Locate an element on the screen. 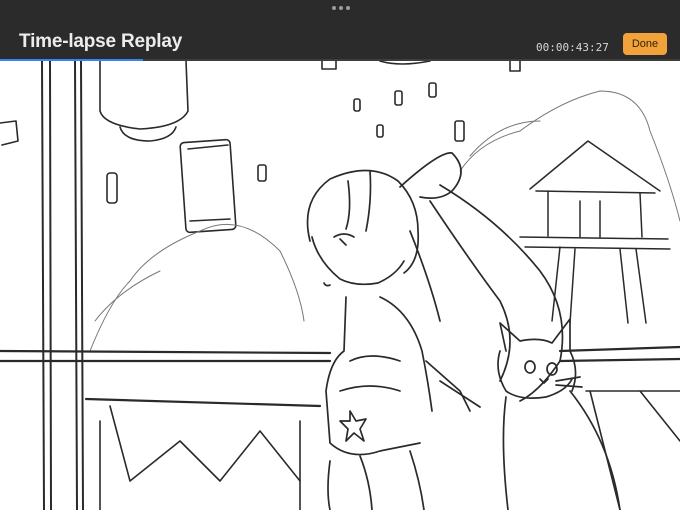  replay-title: Time-lapse Replay is located at coordinates (101, 41).